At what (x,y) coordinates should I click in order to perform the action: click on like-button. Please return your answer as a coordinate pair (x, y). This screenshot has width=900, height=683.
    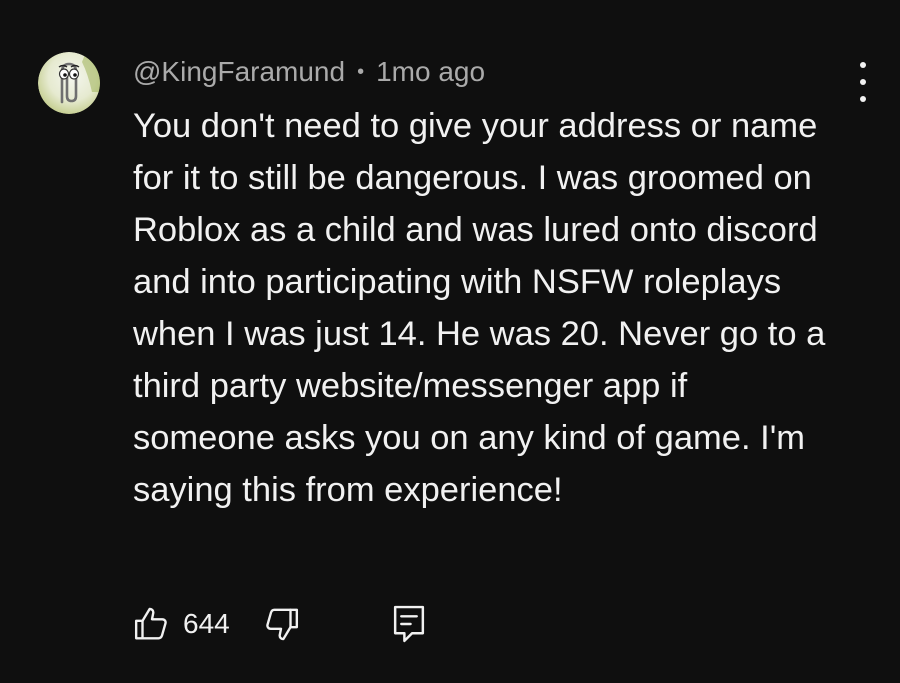
    Looking at the image, I should click on (152, 624).